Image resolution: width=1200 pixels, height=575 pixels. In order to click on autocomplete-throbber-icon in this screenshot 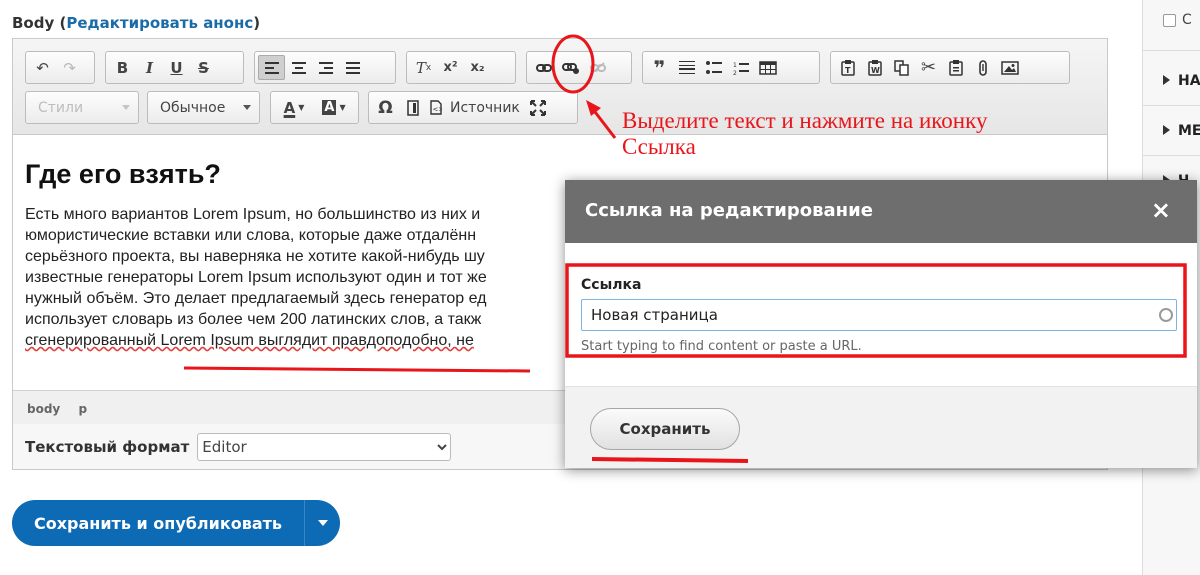, I will do `click(1166, 315)`.